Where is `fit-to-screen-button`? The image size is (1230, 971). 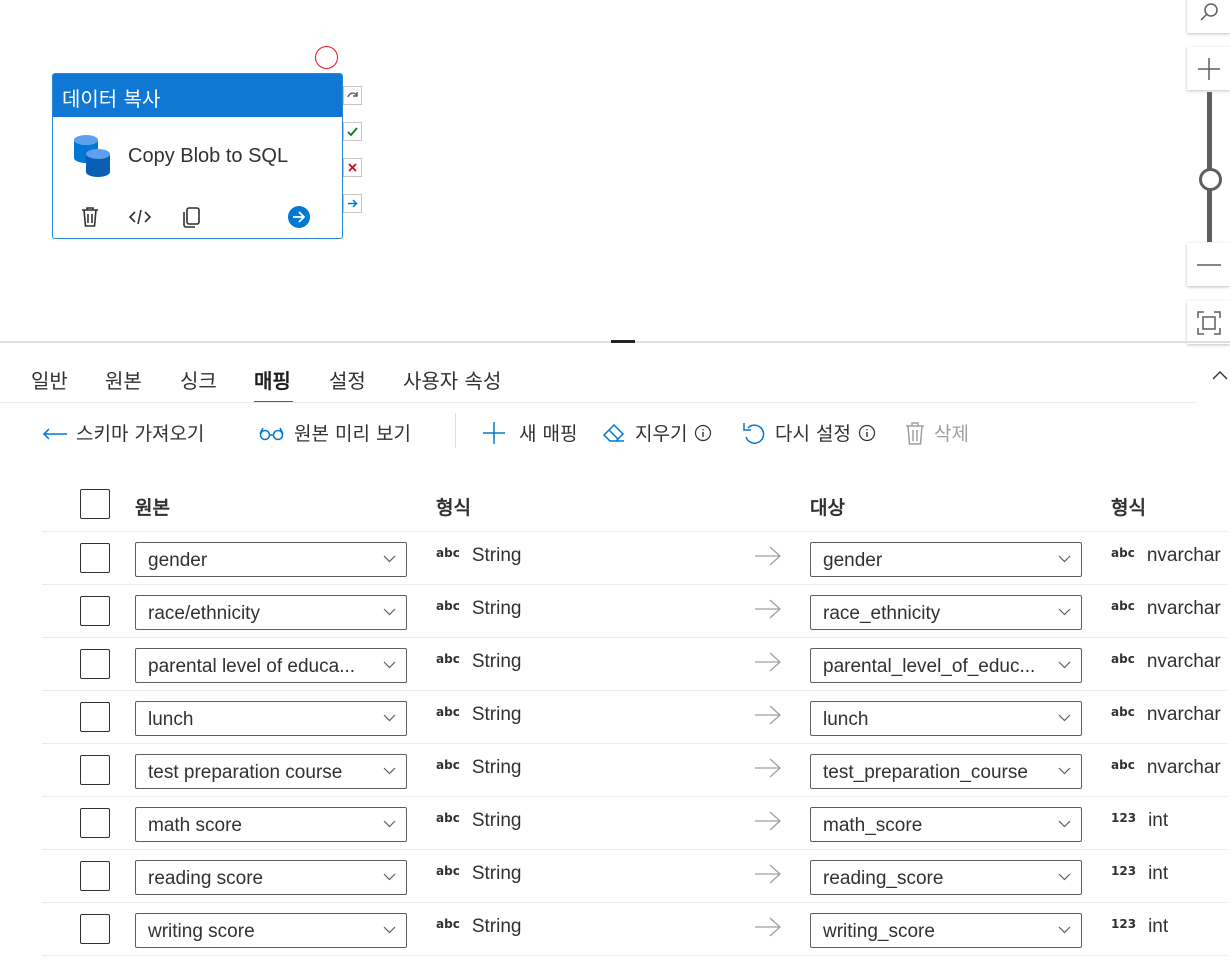
fit-to-screen-button is located at coordinates (1208, 322).